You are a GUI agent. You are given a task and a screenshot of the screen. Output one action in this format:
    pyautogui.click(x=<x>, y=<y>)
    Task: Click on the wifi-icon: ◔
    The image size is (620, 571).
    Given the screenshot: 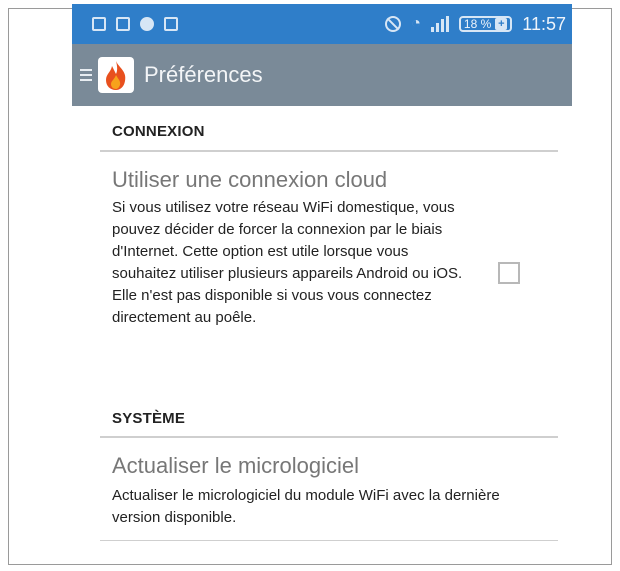 What is the action you would take?
    pyautogui.click(x=416, y=23)
    